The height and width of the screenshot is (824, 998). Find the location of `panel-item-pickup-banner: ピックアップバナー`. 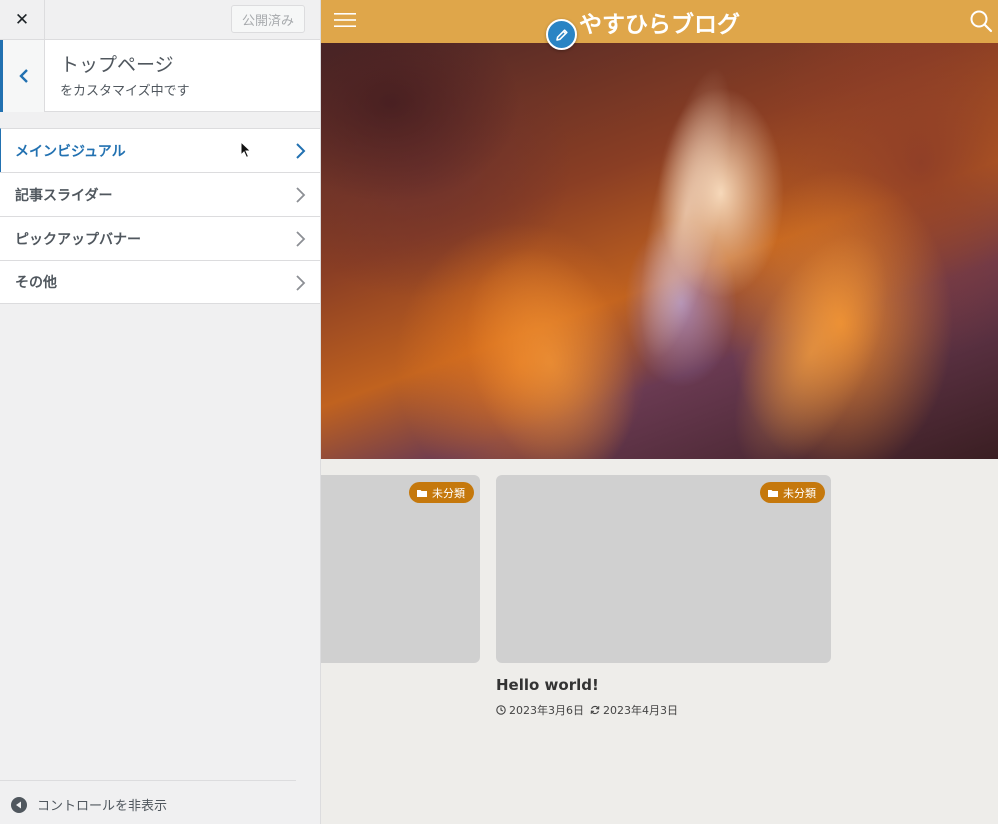

panel-item-pickup-banner: ピックアップバナー is located at coordinates (160, 238).